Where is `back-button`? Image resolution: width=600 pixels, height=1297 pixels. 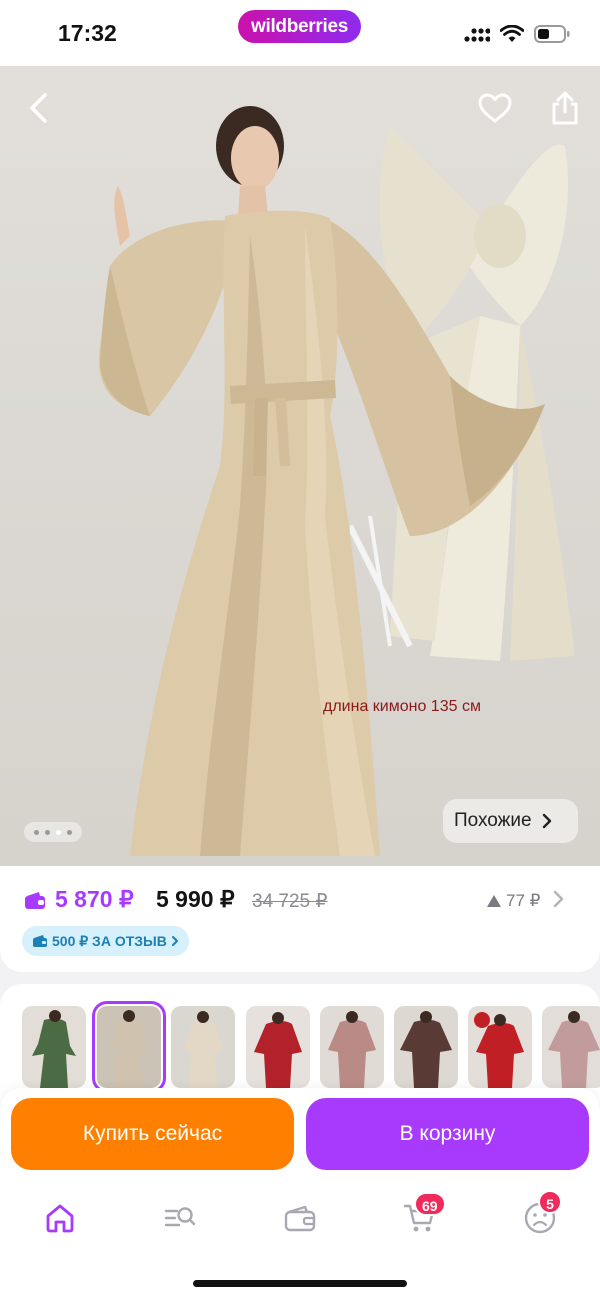 back-button is located at coordinates (38, 108).